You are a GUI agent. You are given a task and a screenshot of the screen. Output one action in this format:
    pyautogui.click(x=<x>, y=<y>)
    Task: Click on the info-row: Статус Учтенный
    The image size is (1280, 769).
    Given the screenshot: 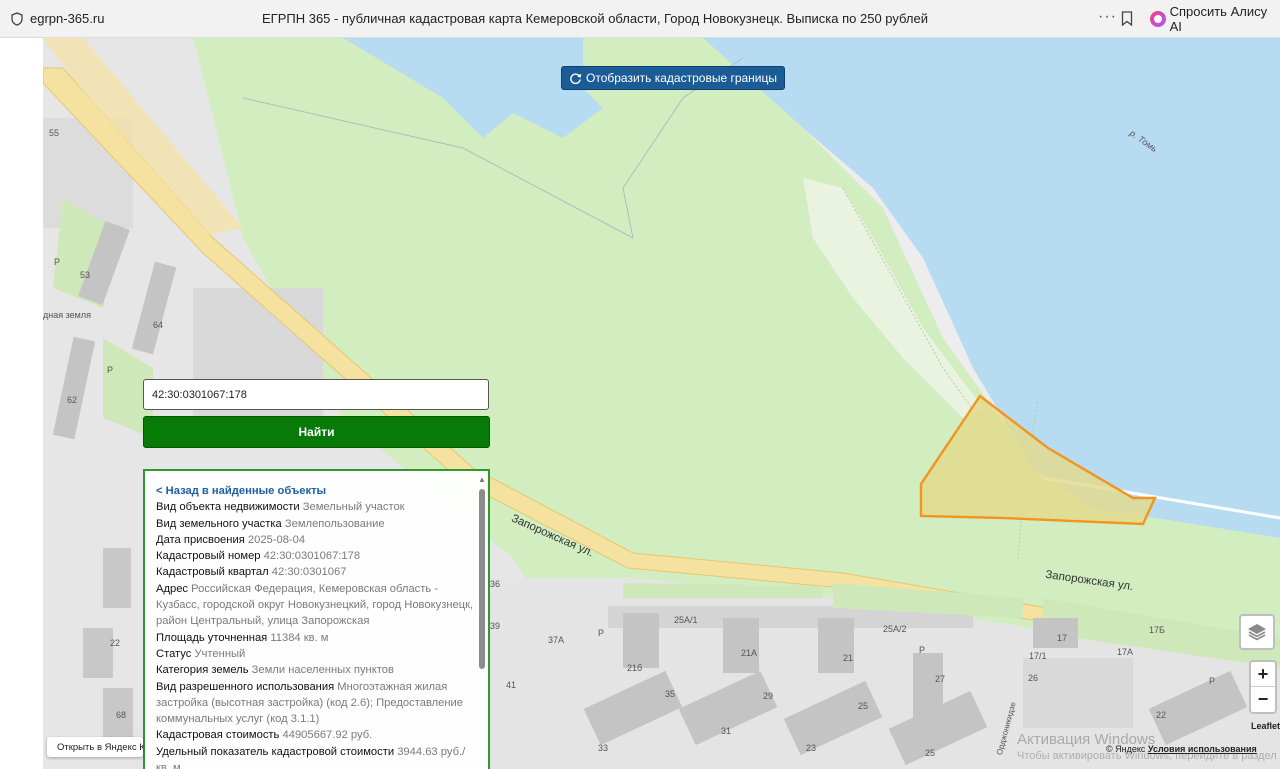 What is the action you would take?
    pyautogui.click(x=201, y=653)
    